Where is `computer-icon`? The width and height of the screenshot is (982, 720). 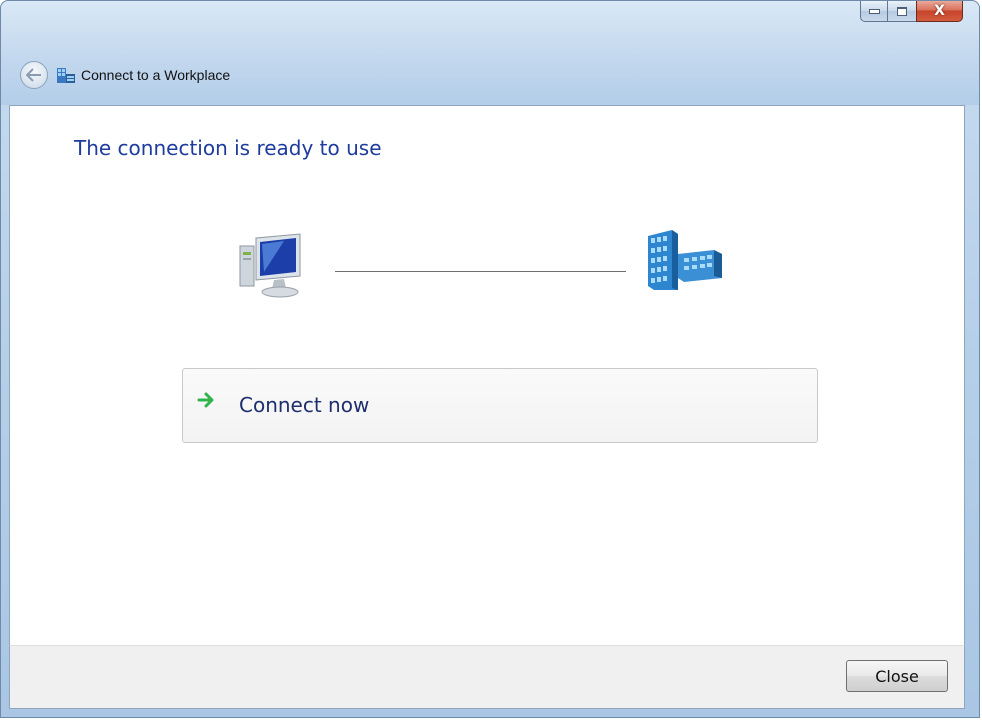
computer-icon is located at coordinates (270, 265).